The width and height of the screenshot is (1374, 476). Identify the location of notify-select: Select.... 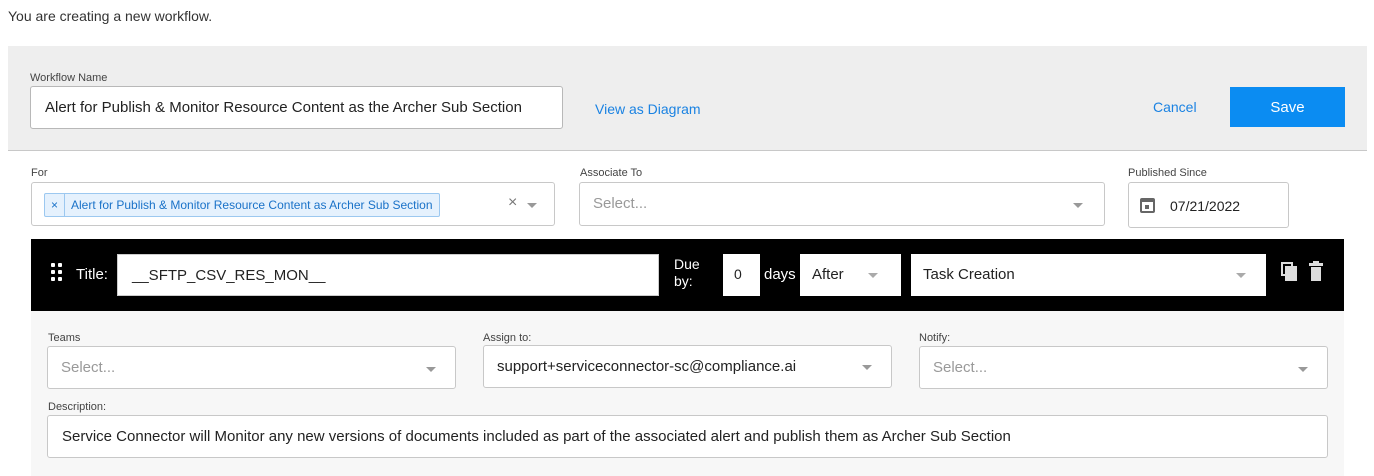
(1123, 367).